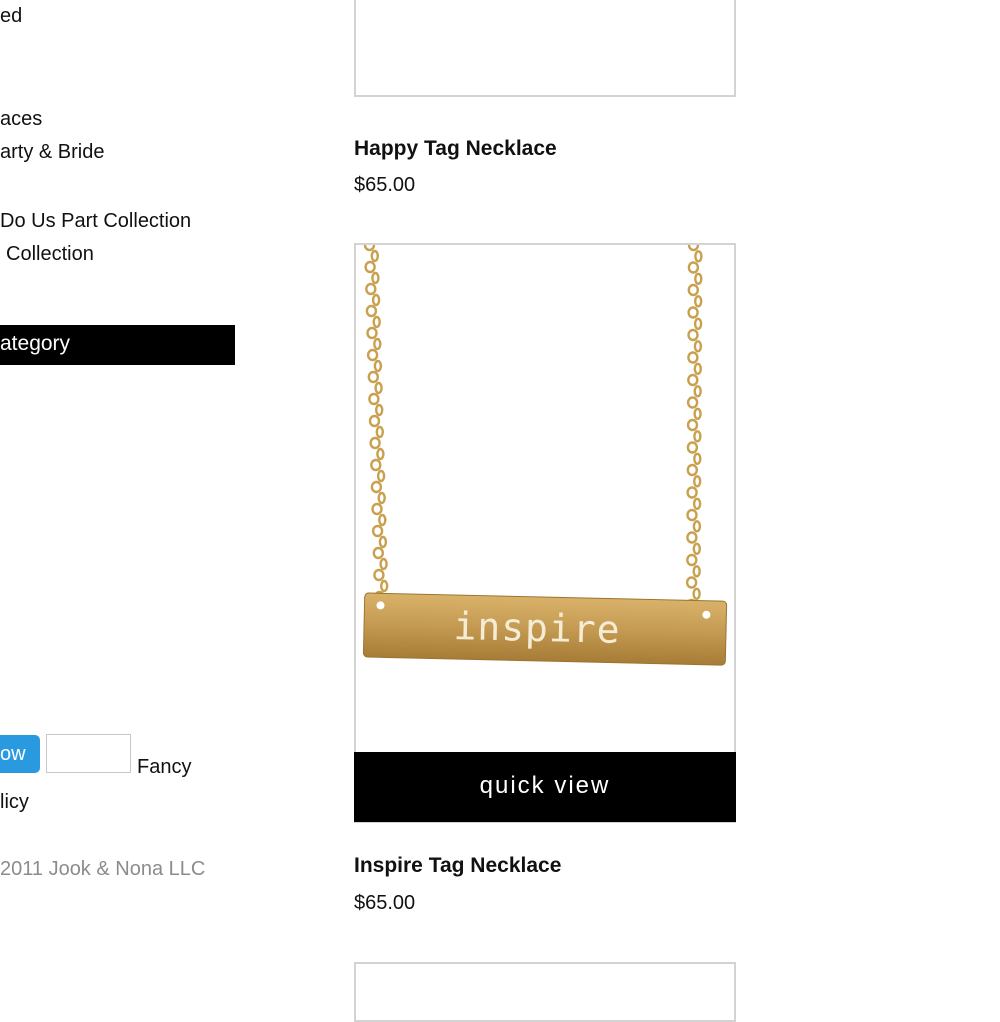  I want to click on quick-view-label: quick view, so click(545, 785).